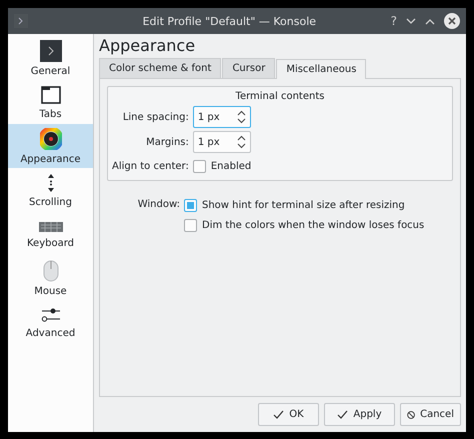 The image size is (474, 439). Describe the element at coordinates (321, 69) in the screenshot. I see `tab: Miscellaneous` at that location.